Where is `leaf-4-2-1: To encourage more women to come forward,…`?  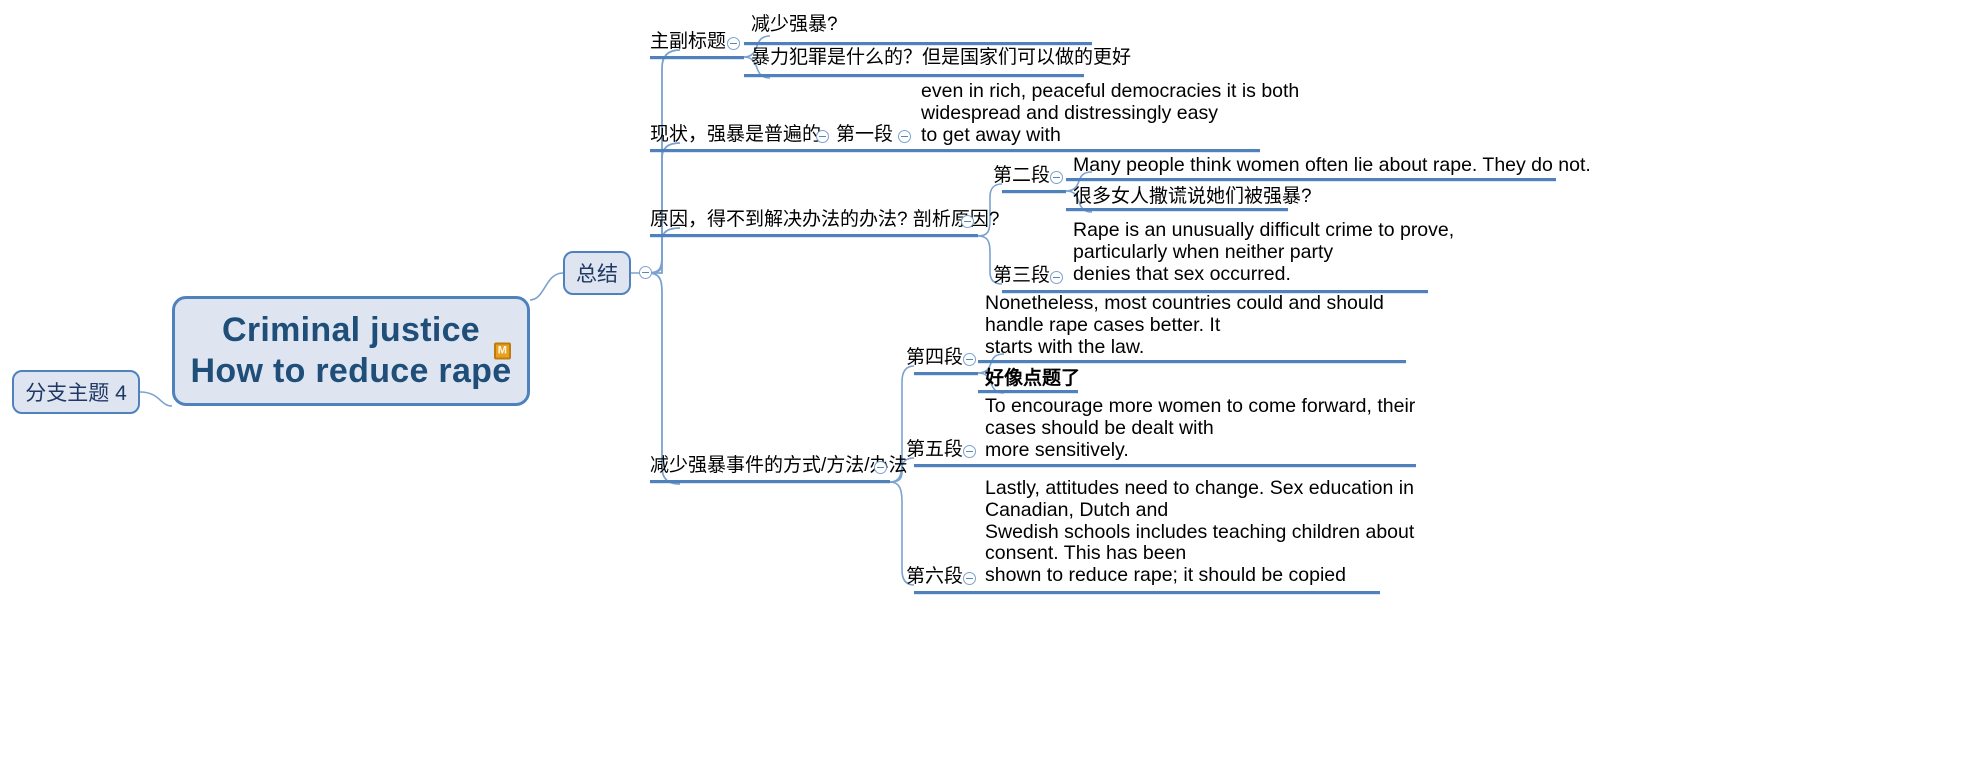
leaf-4-2-1: To encourage more women to come forward,… is located at coordinates (1200, 428).